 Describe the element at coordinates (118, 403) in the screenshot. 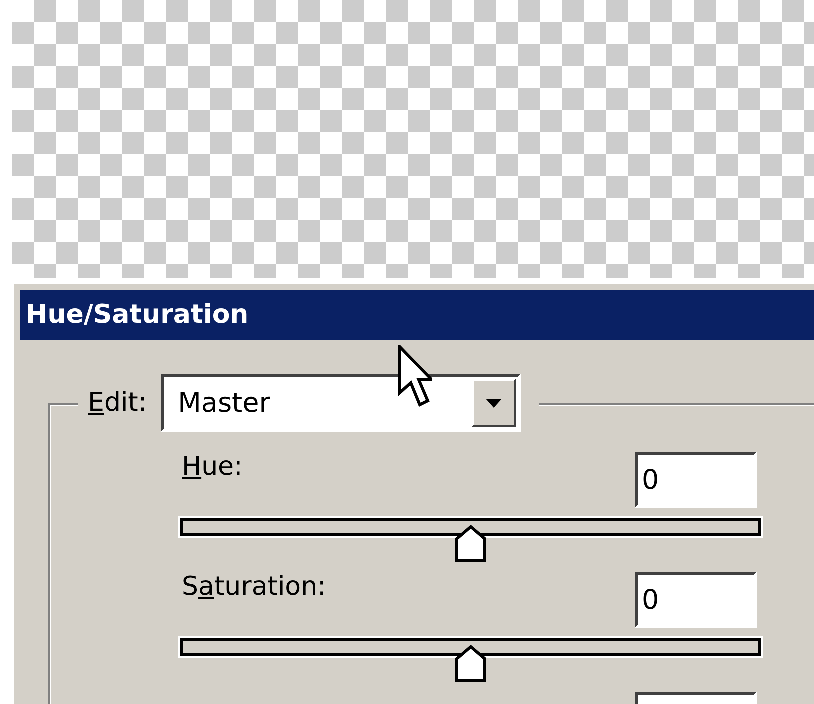

I see `field-label: Edit:` at that location.